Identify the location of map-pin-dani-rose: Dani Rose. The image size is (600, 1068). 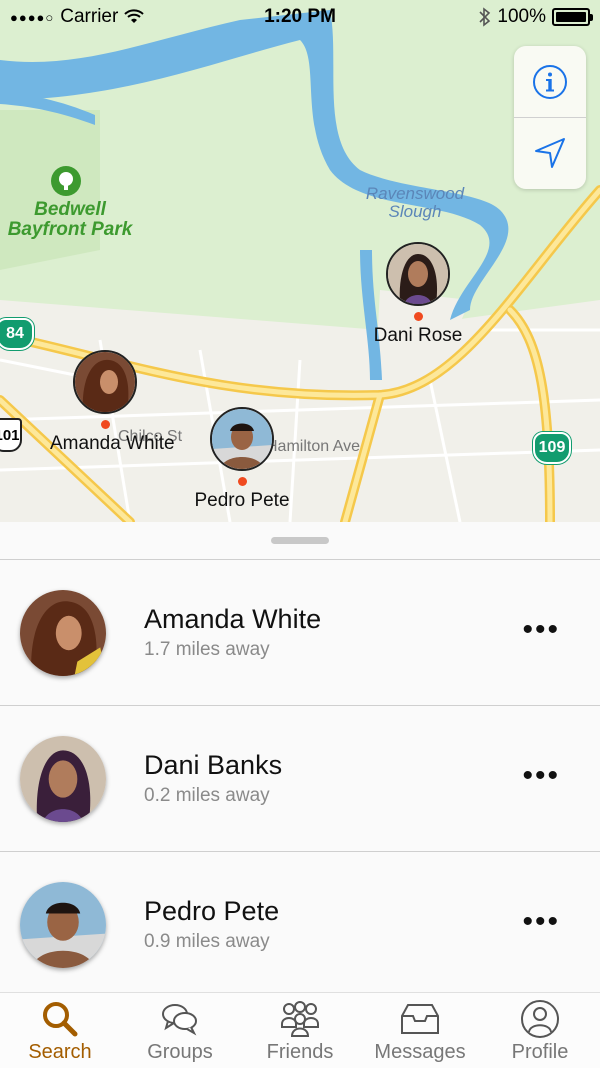
(418, 294).